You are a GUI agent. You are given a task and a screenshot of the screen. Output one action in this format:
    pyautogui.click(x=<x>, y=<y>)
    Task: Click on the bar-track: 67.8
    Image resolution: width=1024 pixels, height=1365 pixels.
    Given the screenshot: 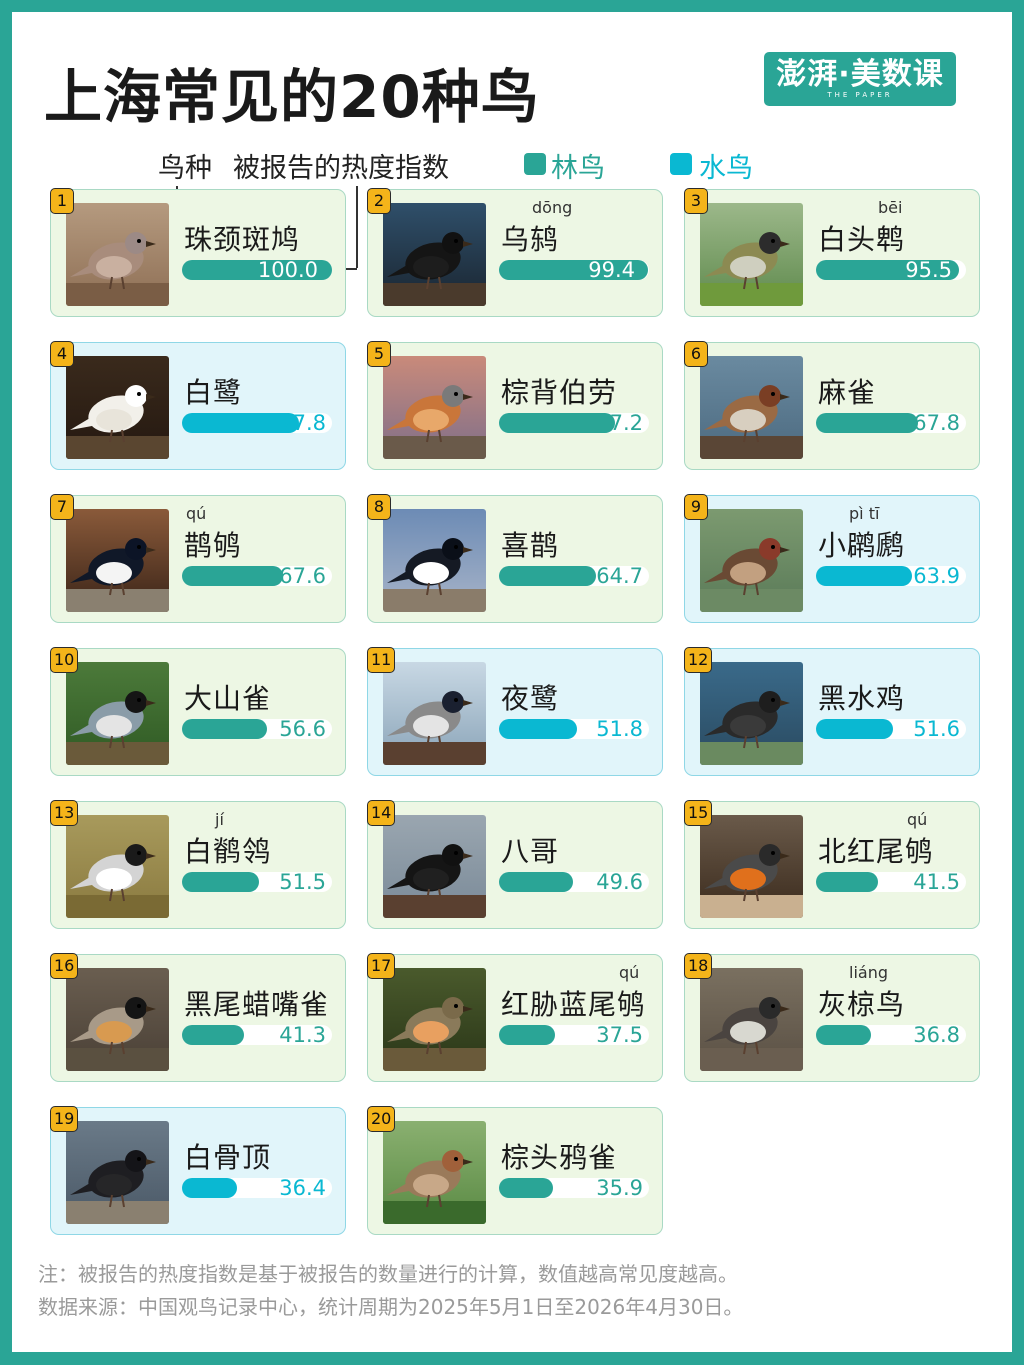 What is the action you would take?
    pyautogui.click(x=891, y=423)
    